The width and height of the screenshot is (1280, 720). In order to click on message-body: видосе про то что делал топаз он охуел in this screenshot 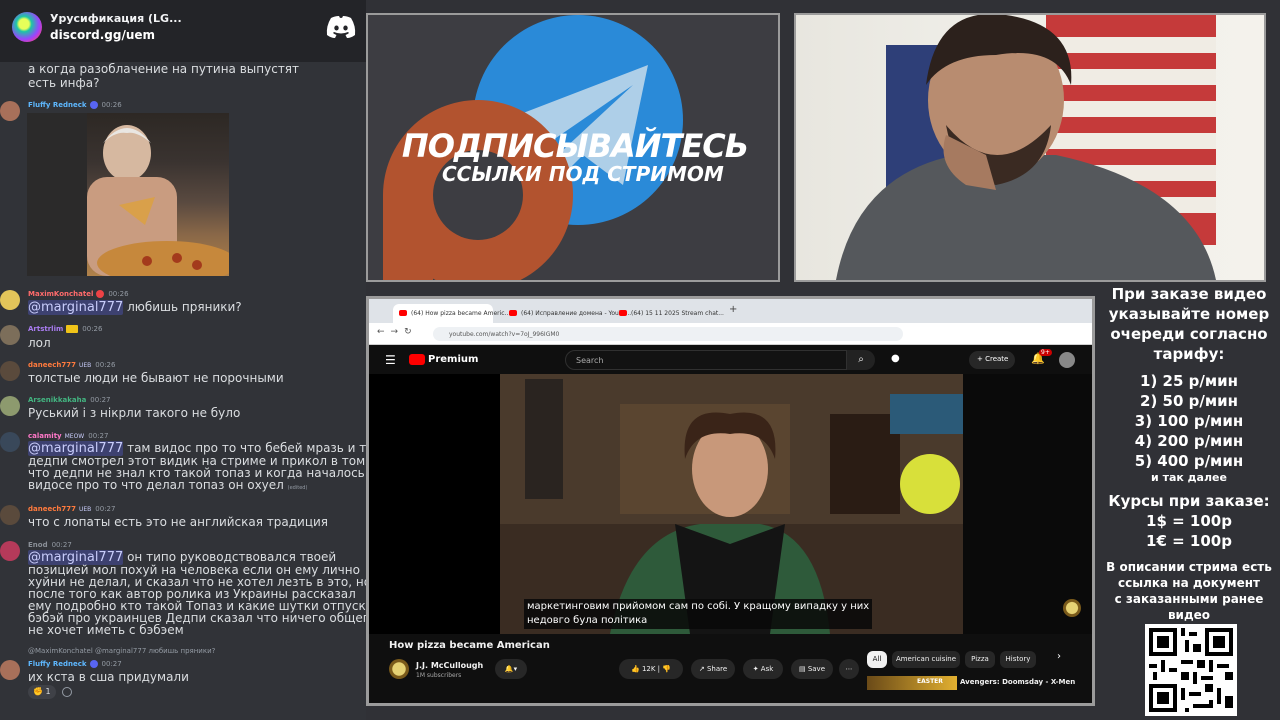, I will do `click(156, 485)`.